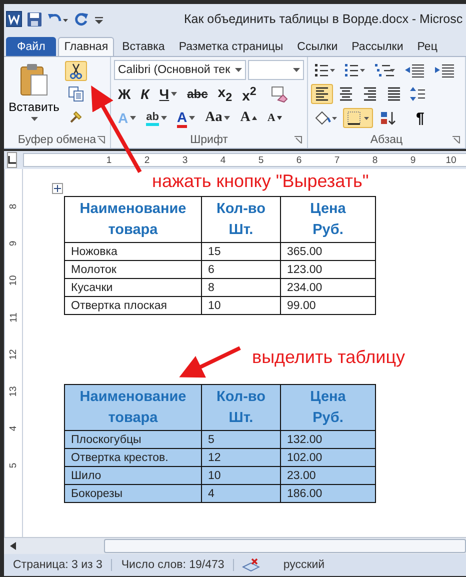  I want to click on ruler-number: 3, so click(185, 160).